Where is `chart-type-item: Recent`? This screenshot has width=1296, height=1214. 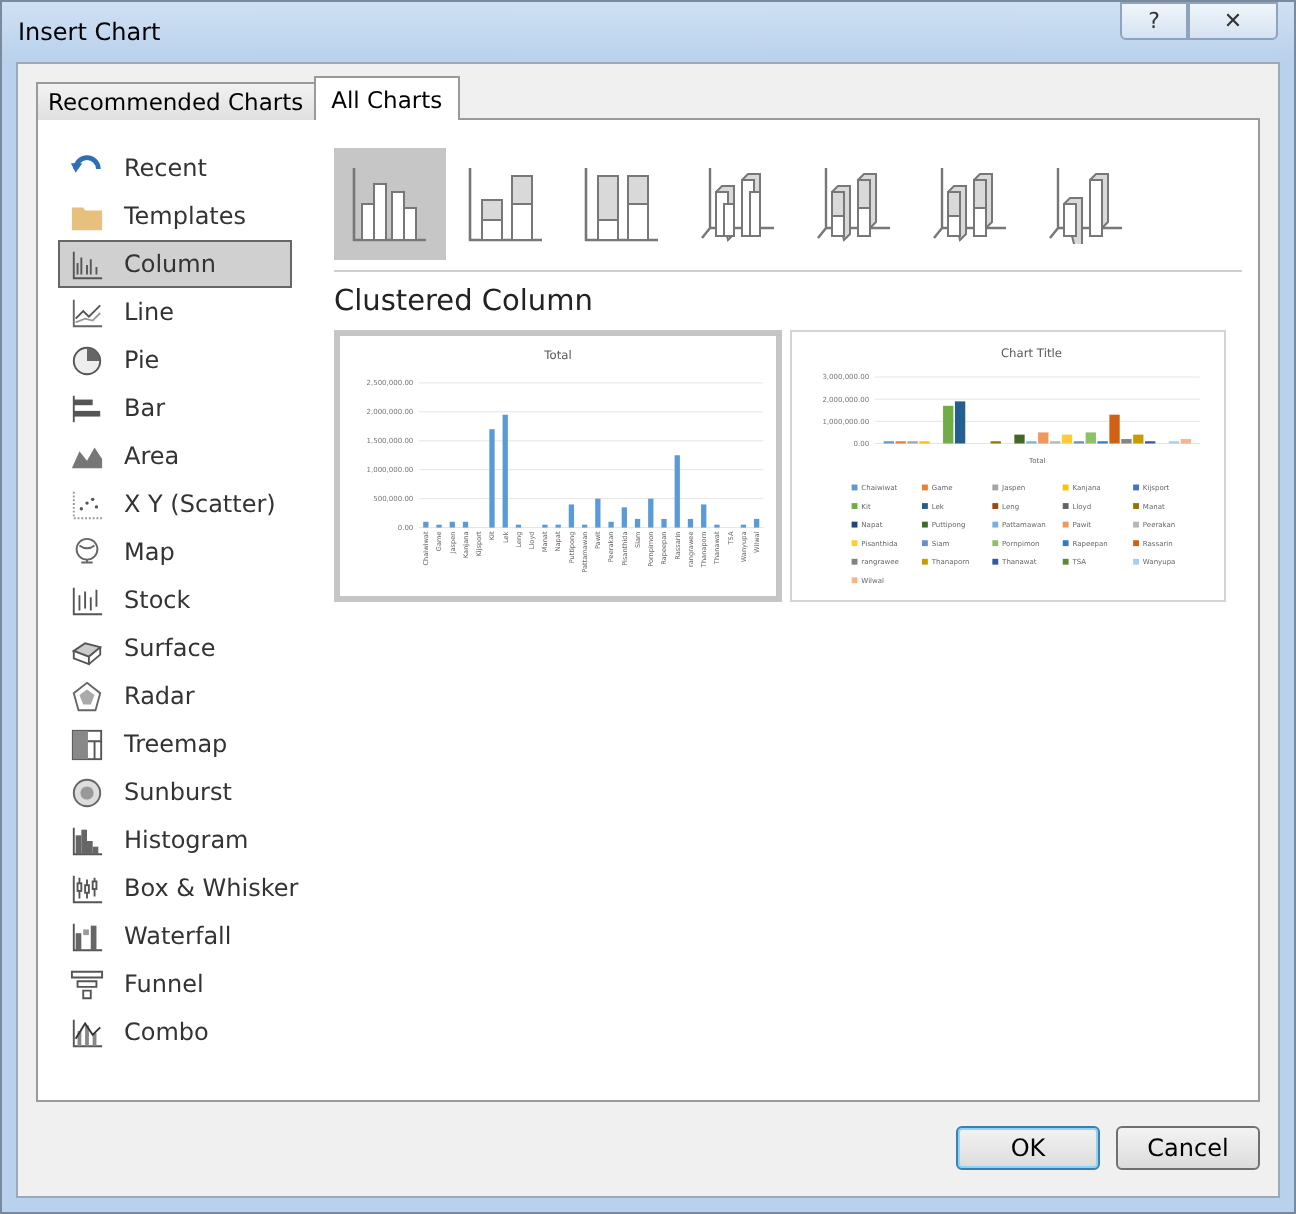 chart-type-item: Recent is located at coordinates (175, 168).